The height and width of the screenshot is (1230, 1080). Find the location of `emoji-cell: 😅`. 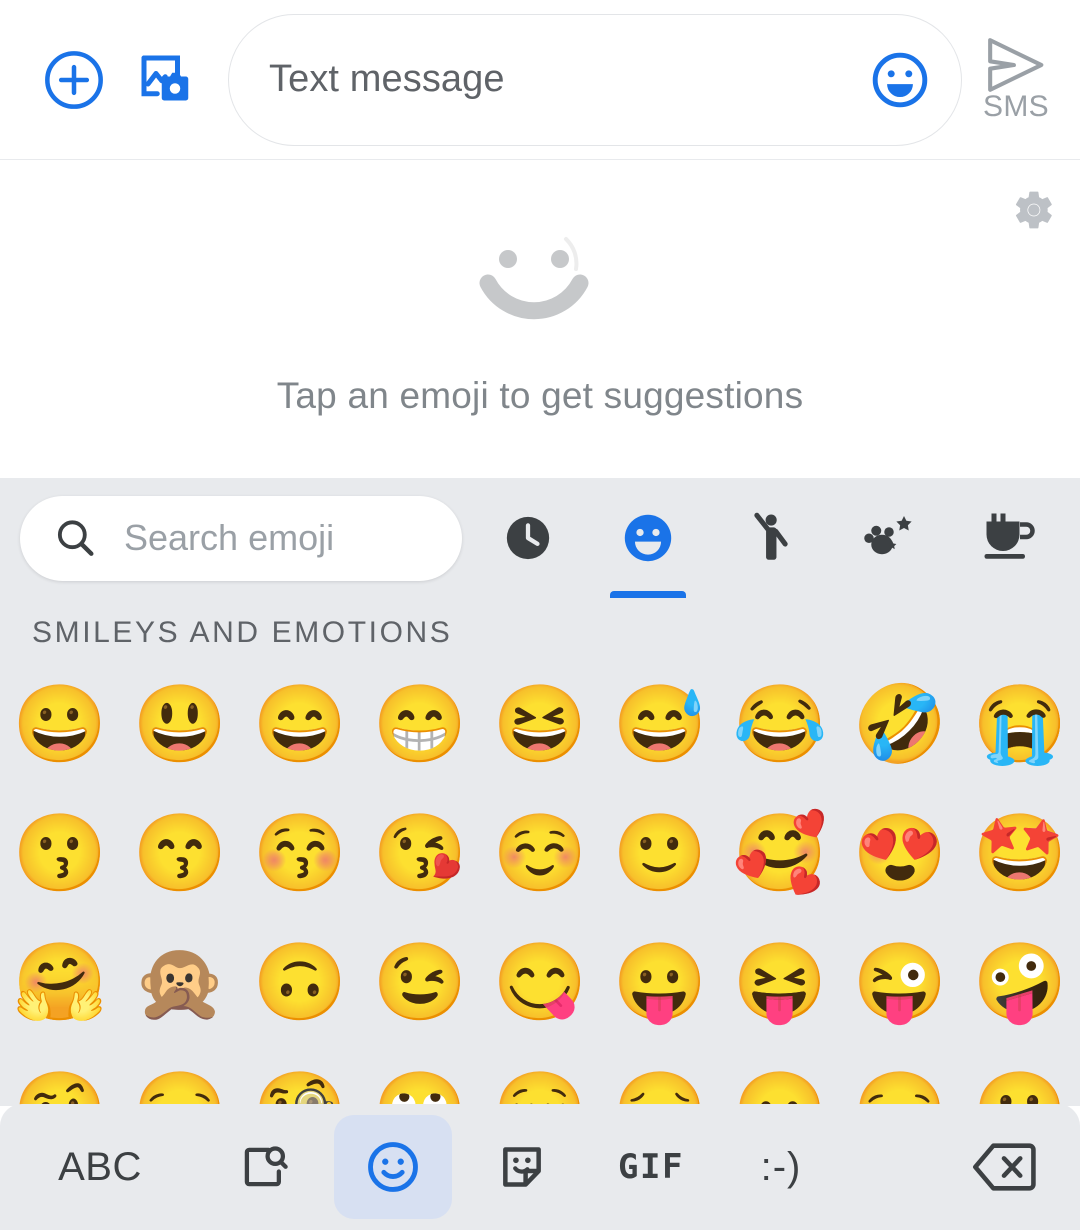

emoji-cell: 😅 is located at coordinates (660, 724).